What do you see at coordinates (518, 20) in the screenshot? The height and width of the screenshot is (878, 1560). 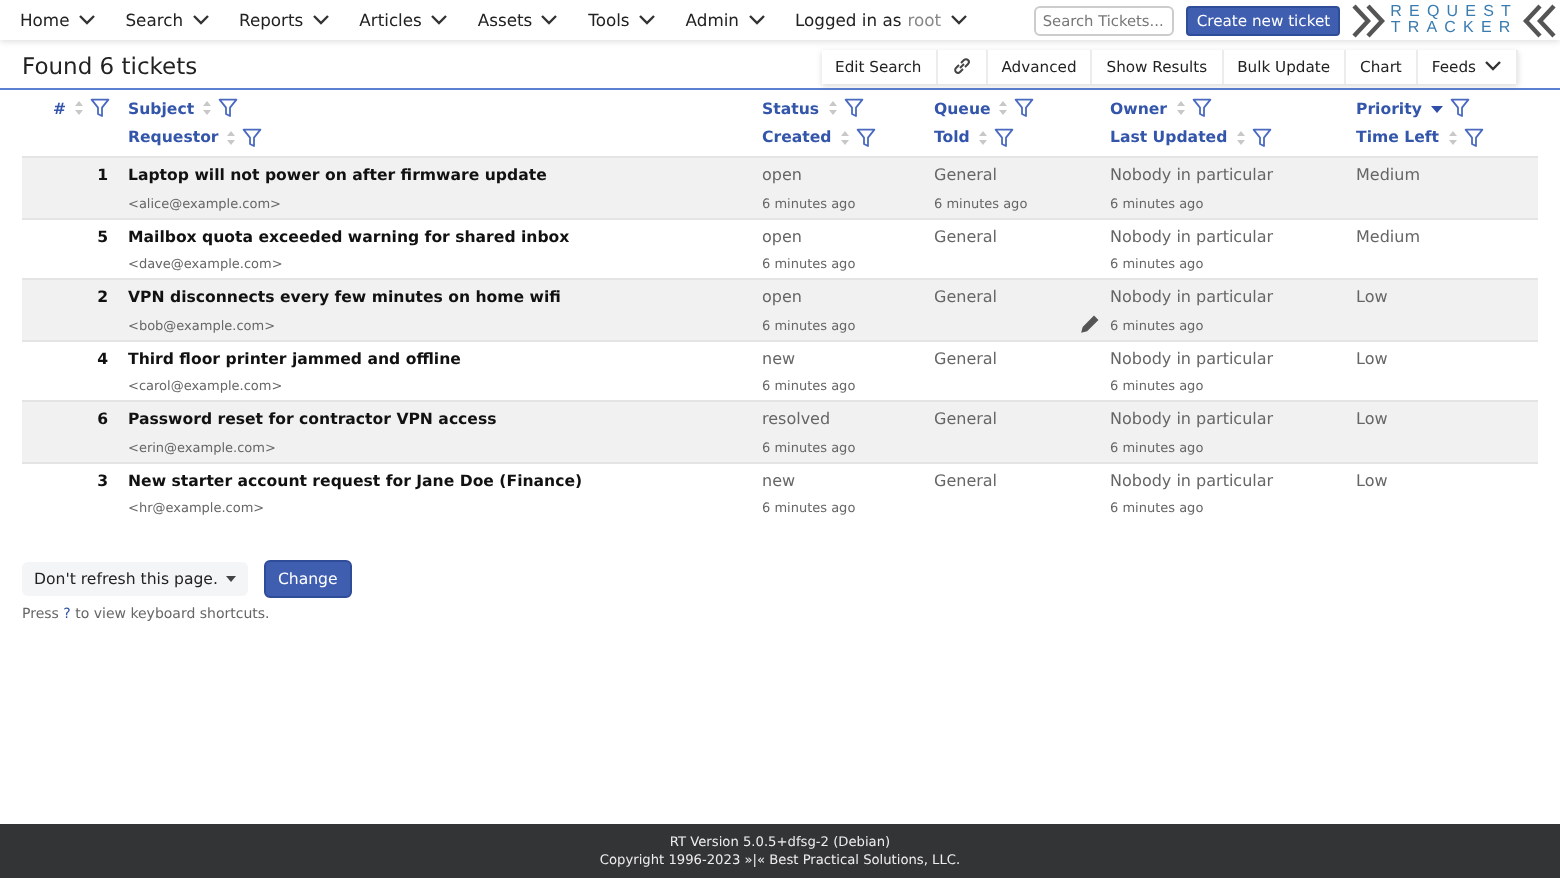 I see `menu-item: Assets` at bounding box center [518, 20].